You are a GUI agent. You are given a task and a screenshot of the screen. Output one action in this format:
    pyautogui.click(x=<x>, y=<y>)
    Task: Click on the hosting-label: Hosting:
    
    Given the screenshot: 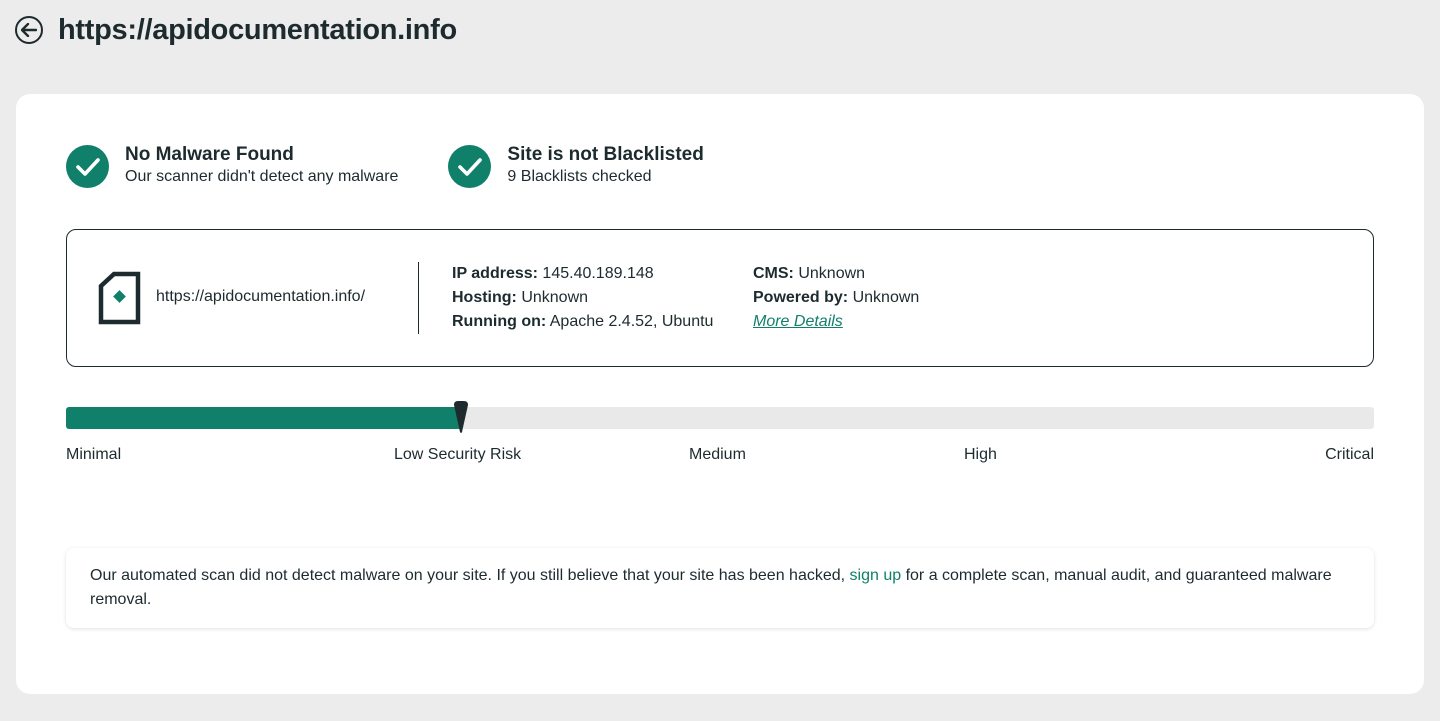 What is the action you would take?
    pyautogui.click(x=484, y=297)
    